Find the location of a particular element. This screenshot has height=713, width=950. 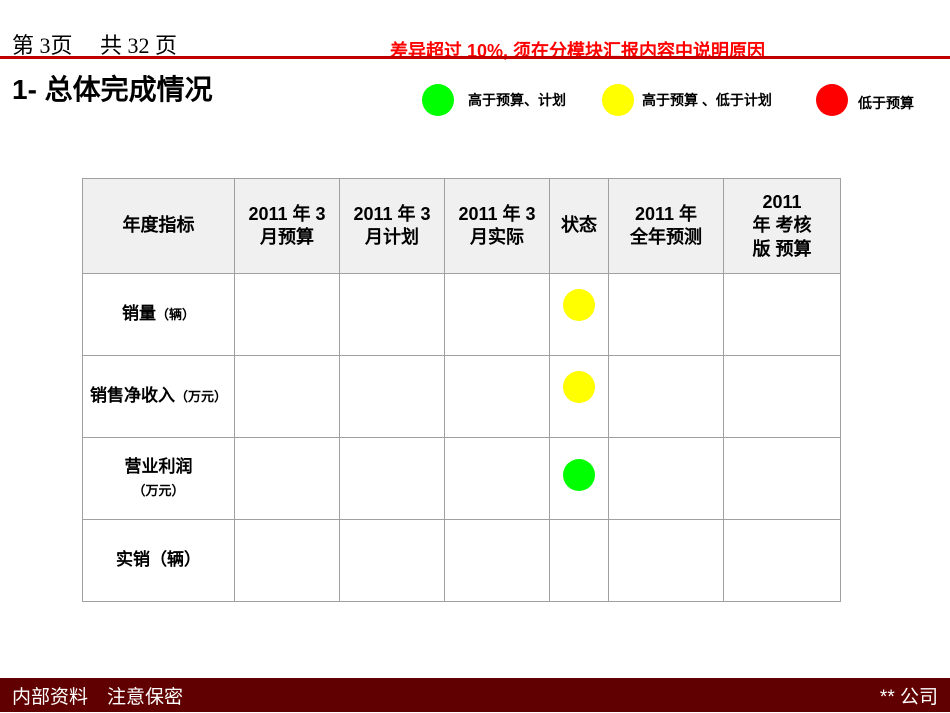

legend-label: 高于预算、计划 is located at coordinates (517, 100).